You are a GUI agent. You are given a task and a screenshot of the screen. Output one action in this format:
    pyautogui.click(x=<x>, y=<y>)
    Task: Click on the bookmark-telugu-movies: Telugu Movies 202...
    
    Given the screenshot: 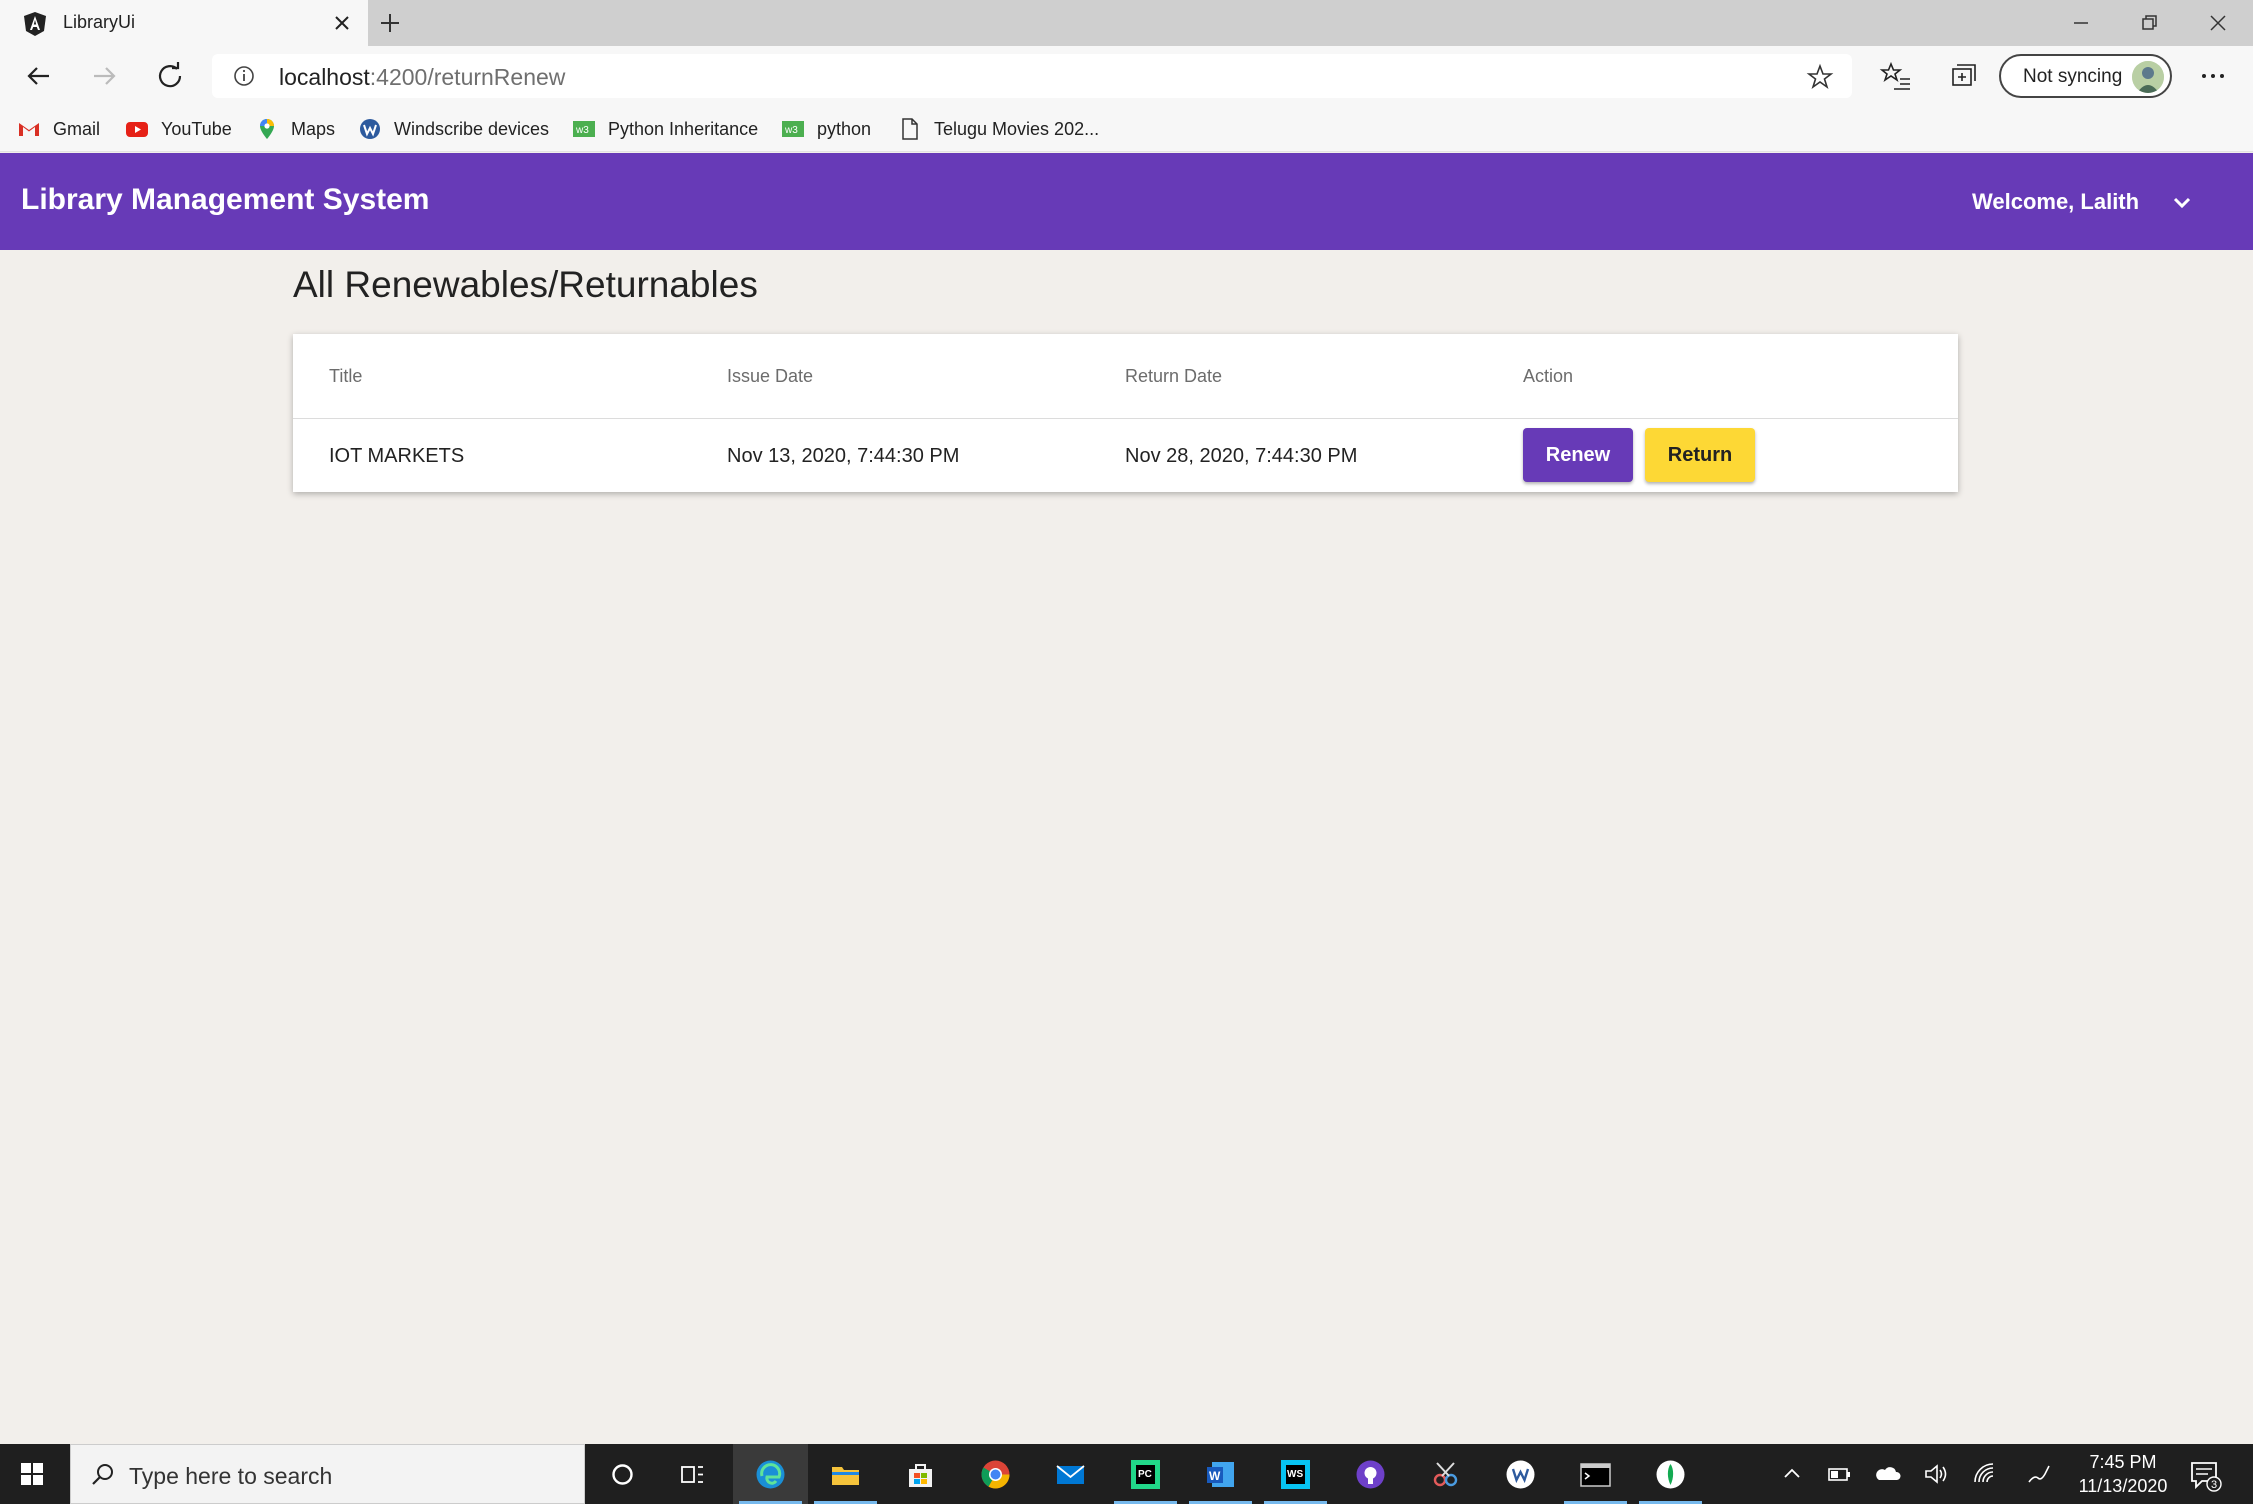 What is the action you would take?
    pyautogui.click(x=998, y=129)
    